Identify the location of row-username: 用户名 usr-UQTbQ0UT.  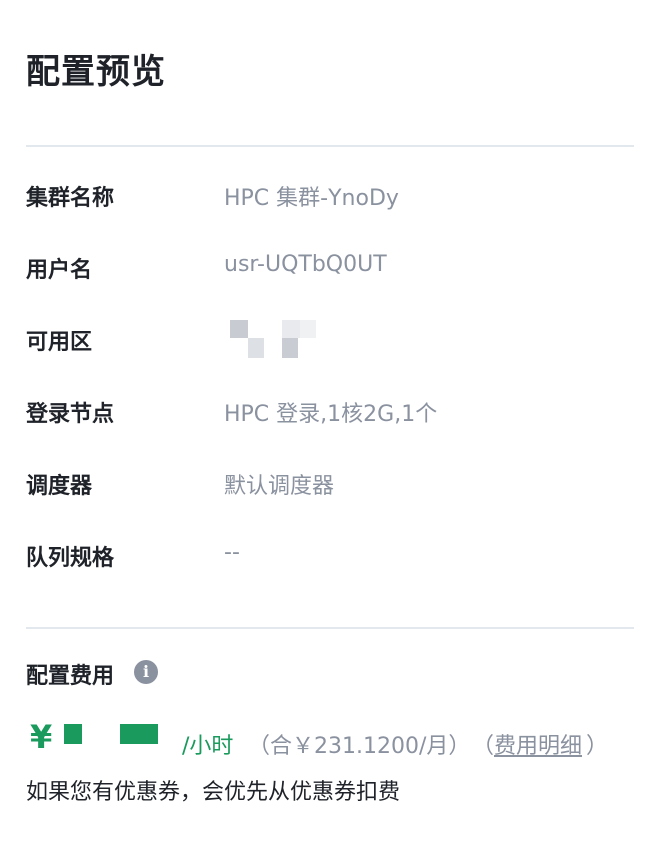
(330, 264).